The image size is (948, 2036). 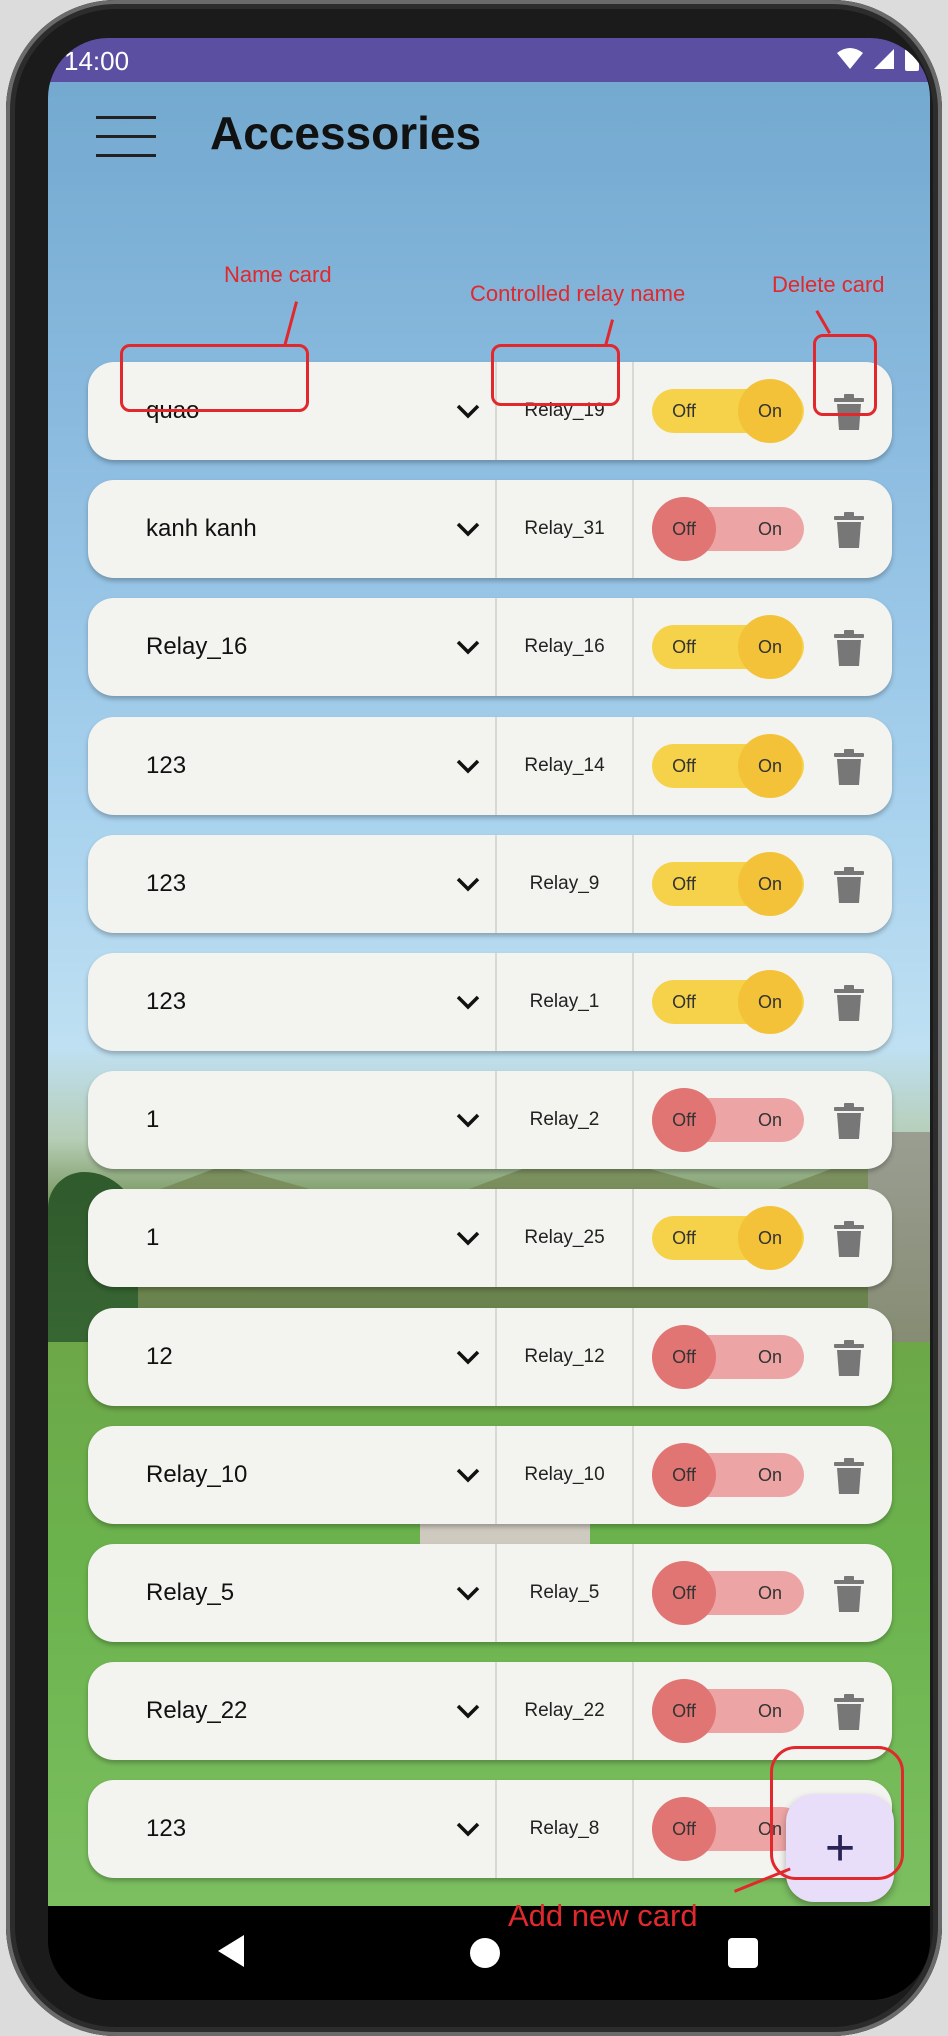 I want to click on status-bar: 14:00, so click(x=489, y=60).